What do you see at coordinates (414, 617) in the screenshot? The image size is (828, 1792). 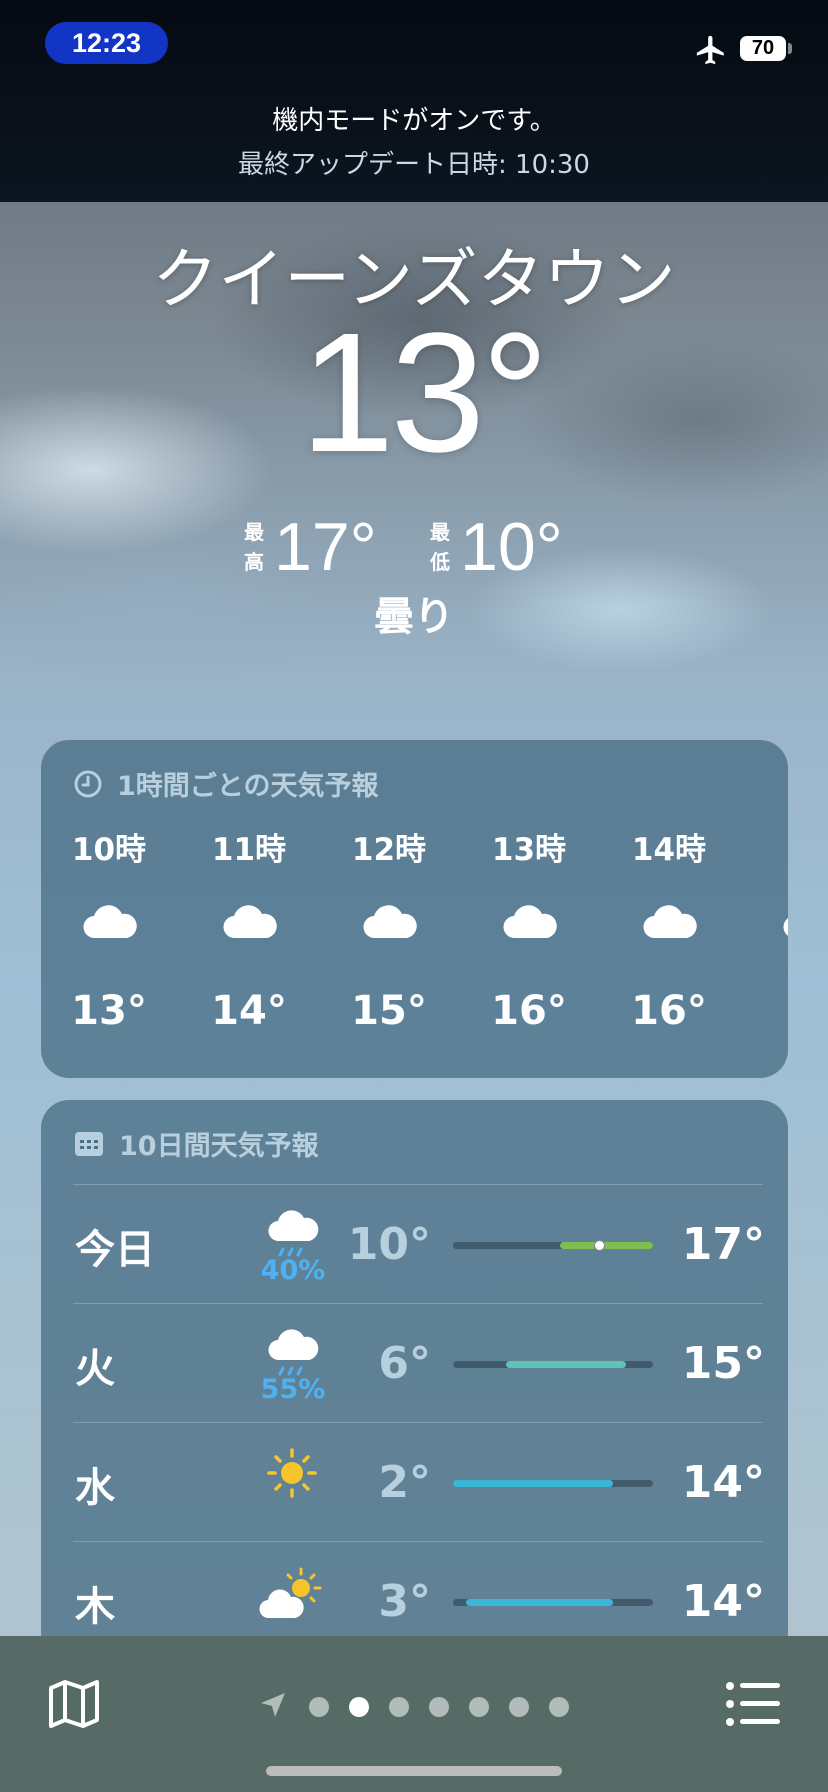 I see `condition-text: 曇り` at bounding box center [414, 617].